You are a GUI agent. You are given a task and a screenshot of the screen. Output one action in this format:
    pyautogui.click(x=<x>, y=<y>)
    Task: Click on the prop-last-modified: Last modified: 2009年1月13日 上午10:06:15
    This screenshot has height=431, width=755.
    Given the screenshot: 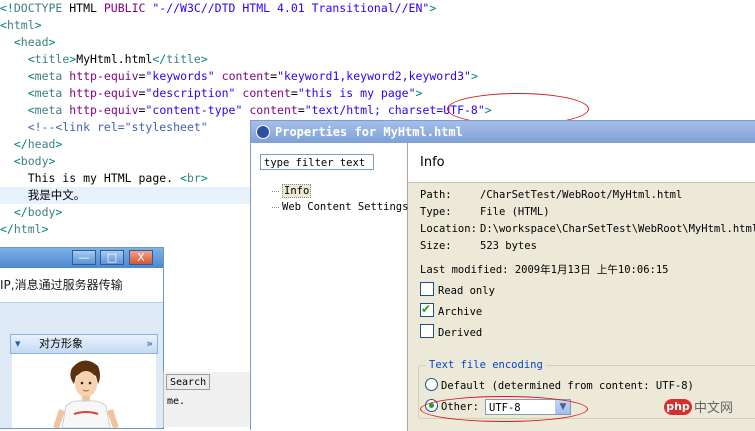 What is the action you would take?
    pyautogui.click(x=544, y=270)
    